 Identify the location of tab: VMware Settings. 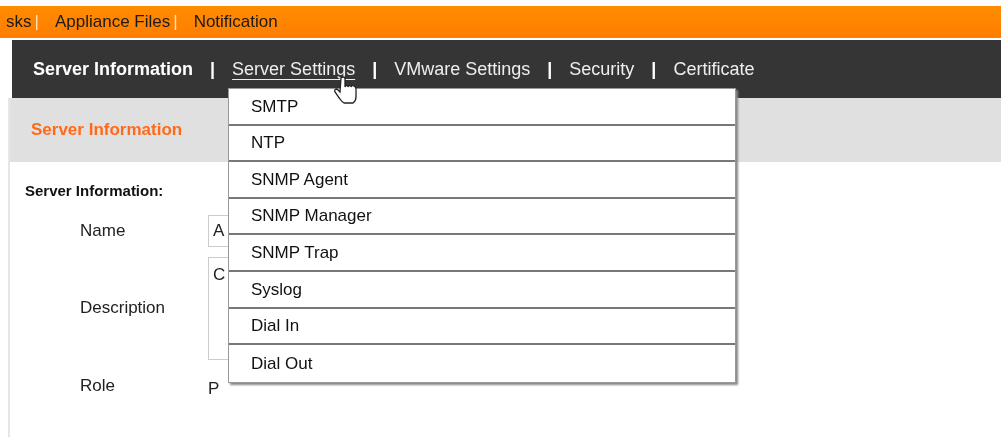
(462, 69).